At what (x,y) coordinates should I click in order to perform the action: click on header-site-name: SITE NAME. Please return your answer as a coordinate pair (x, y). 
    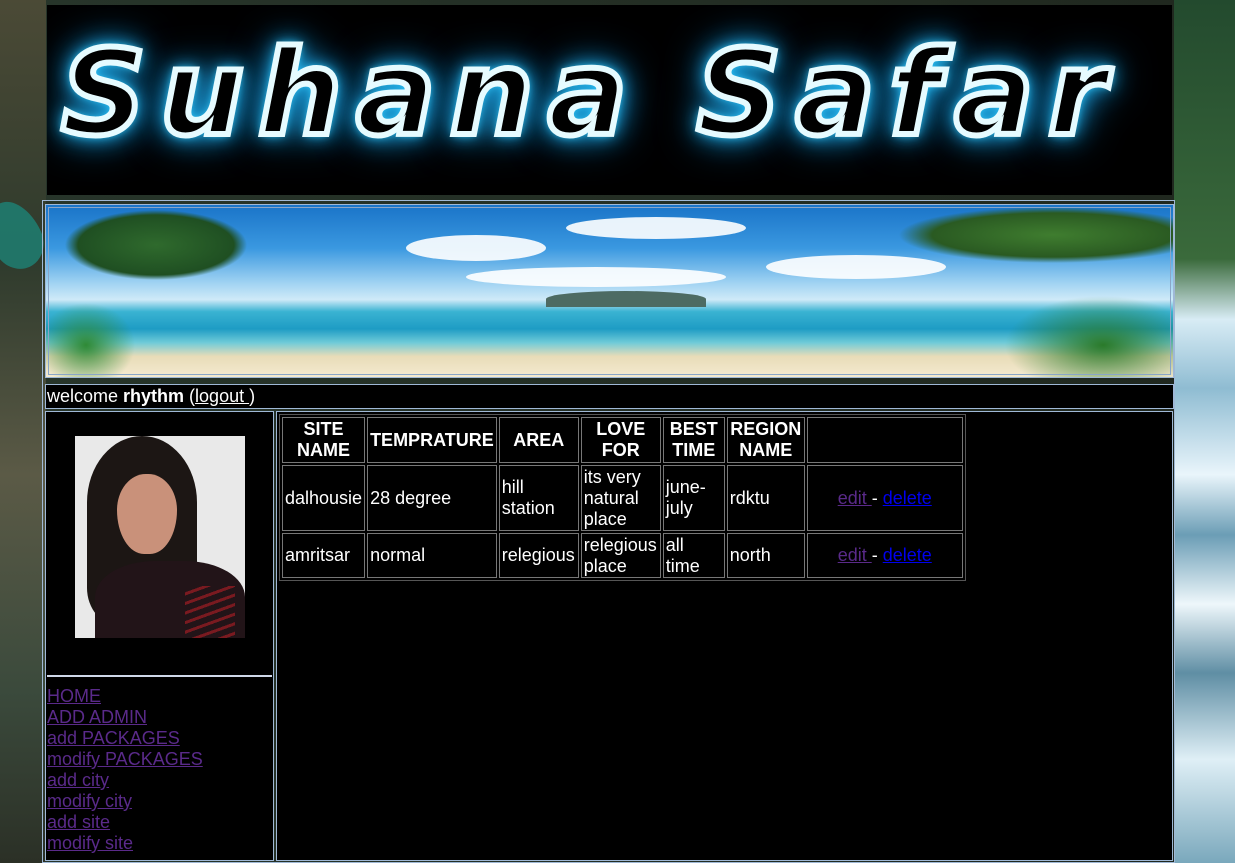
    Looking at the image, I should click on (324, 440).